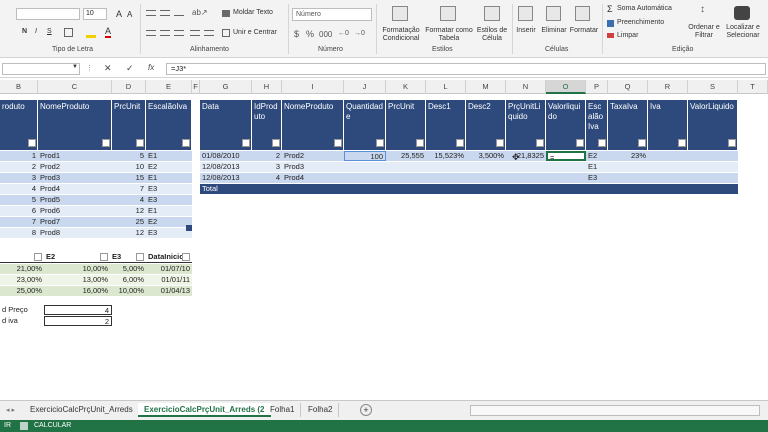 The height and width of the screenshot is (432, 768). What do you see at coordinates (169, 269) in the screenshot?
I see `table3-cell: 01/07/10` at bounding box center [169, 269].